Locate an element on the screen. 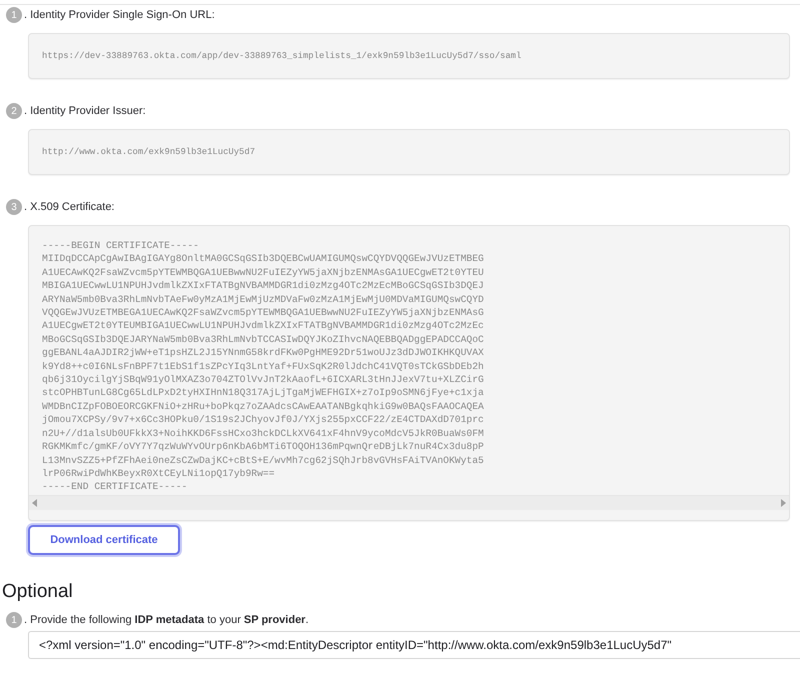 This screenshot has height=676, width=800. section-heading: Optional is located at coordinates (38, 592).